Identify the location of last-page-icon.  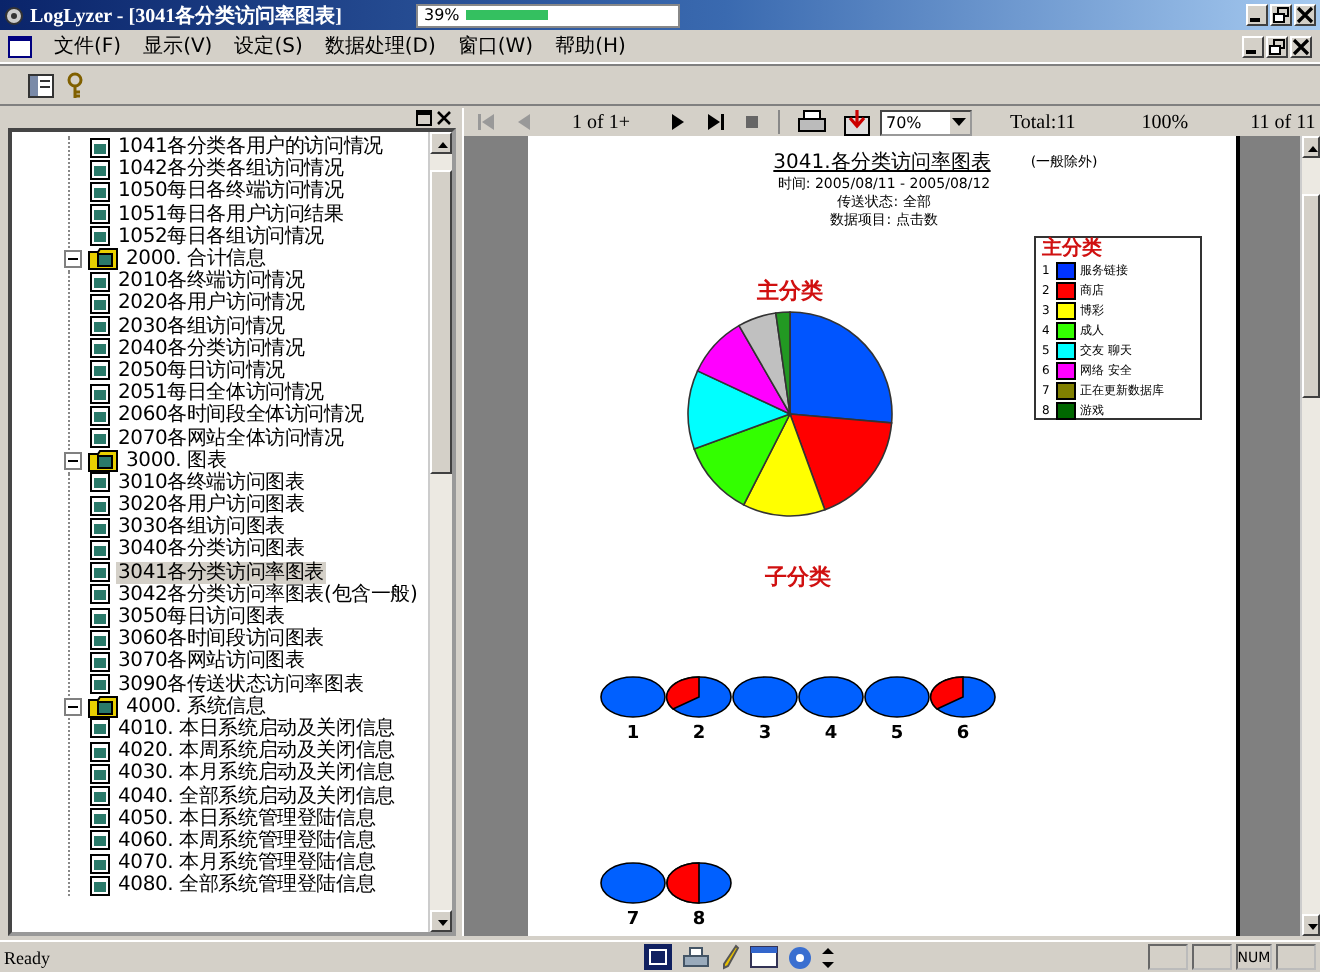
(715, 122).